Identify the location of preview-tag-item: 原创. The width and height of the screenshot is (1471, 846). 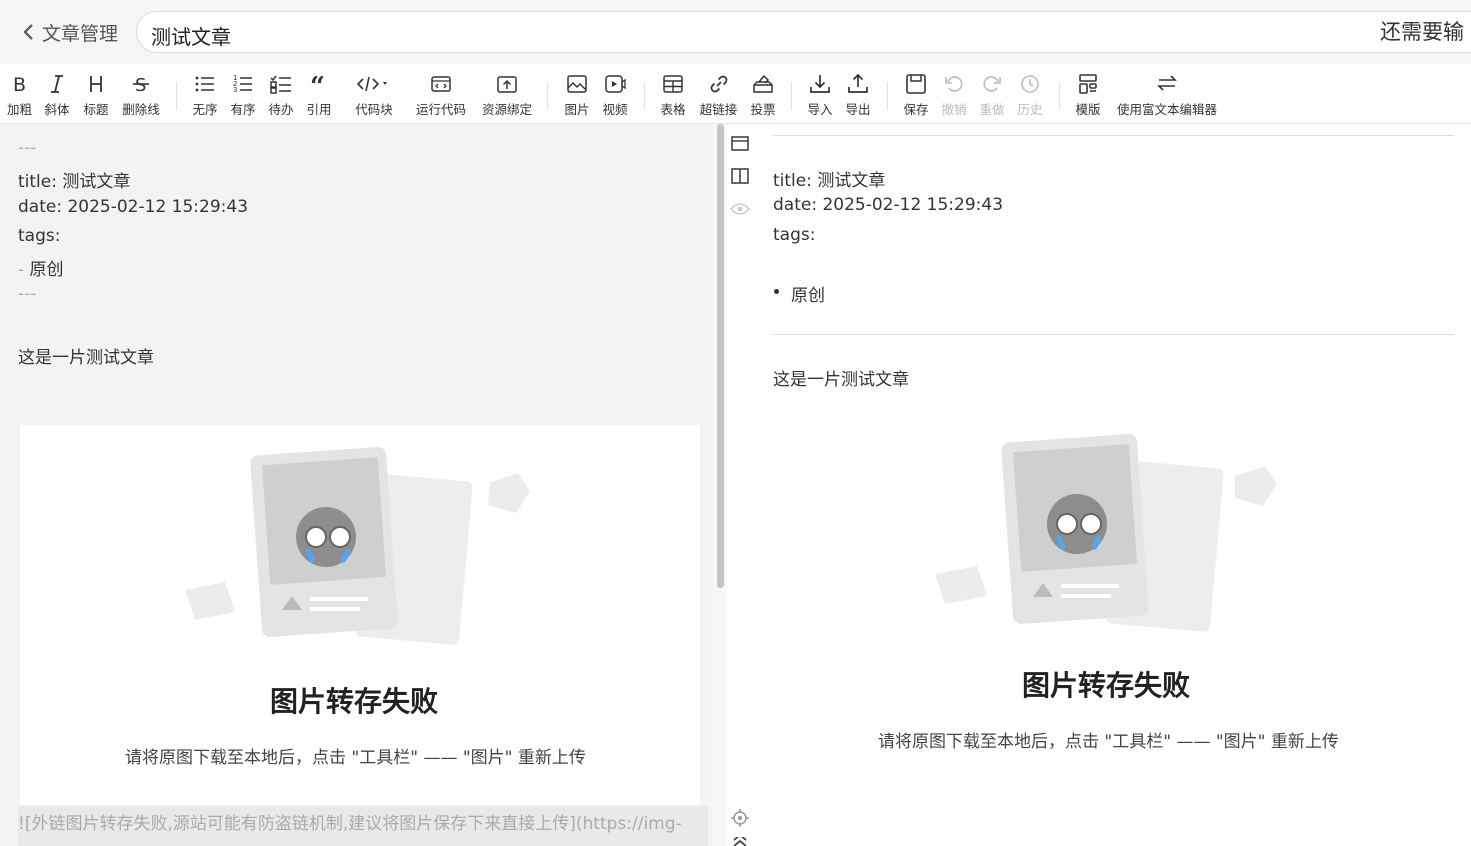
(799, 293).